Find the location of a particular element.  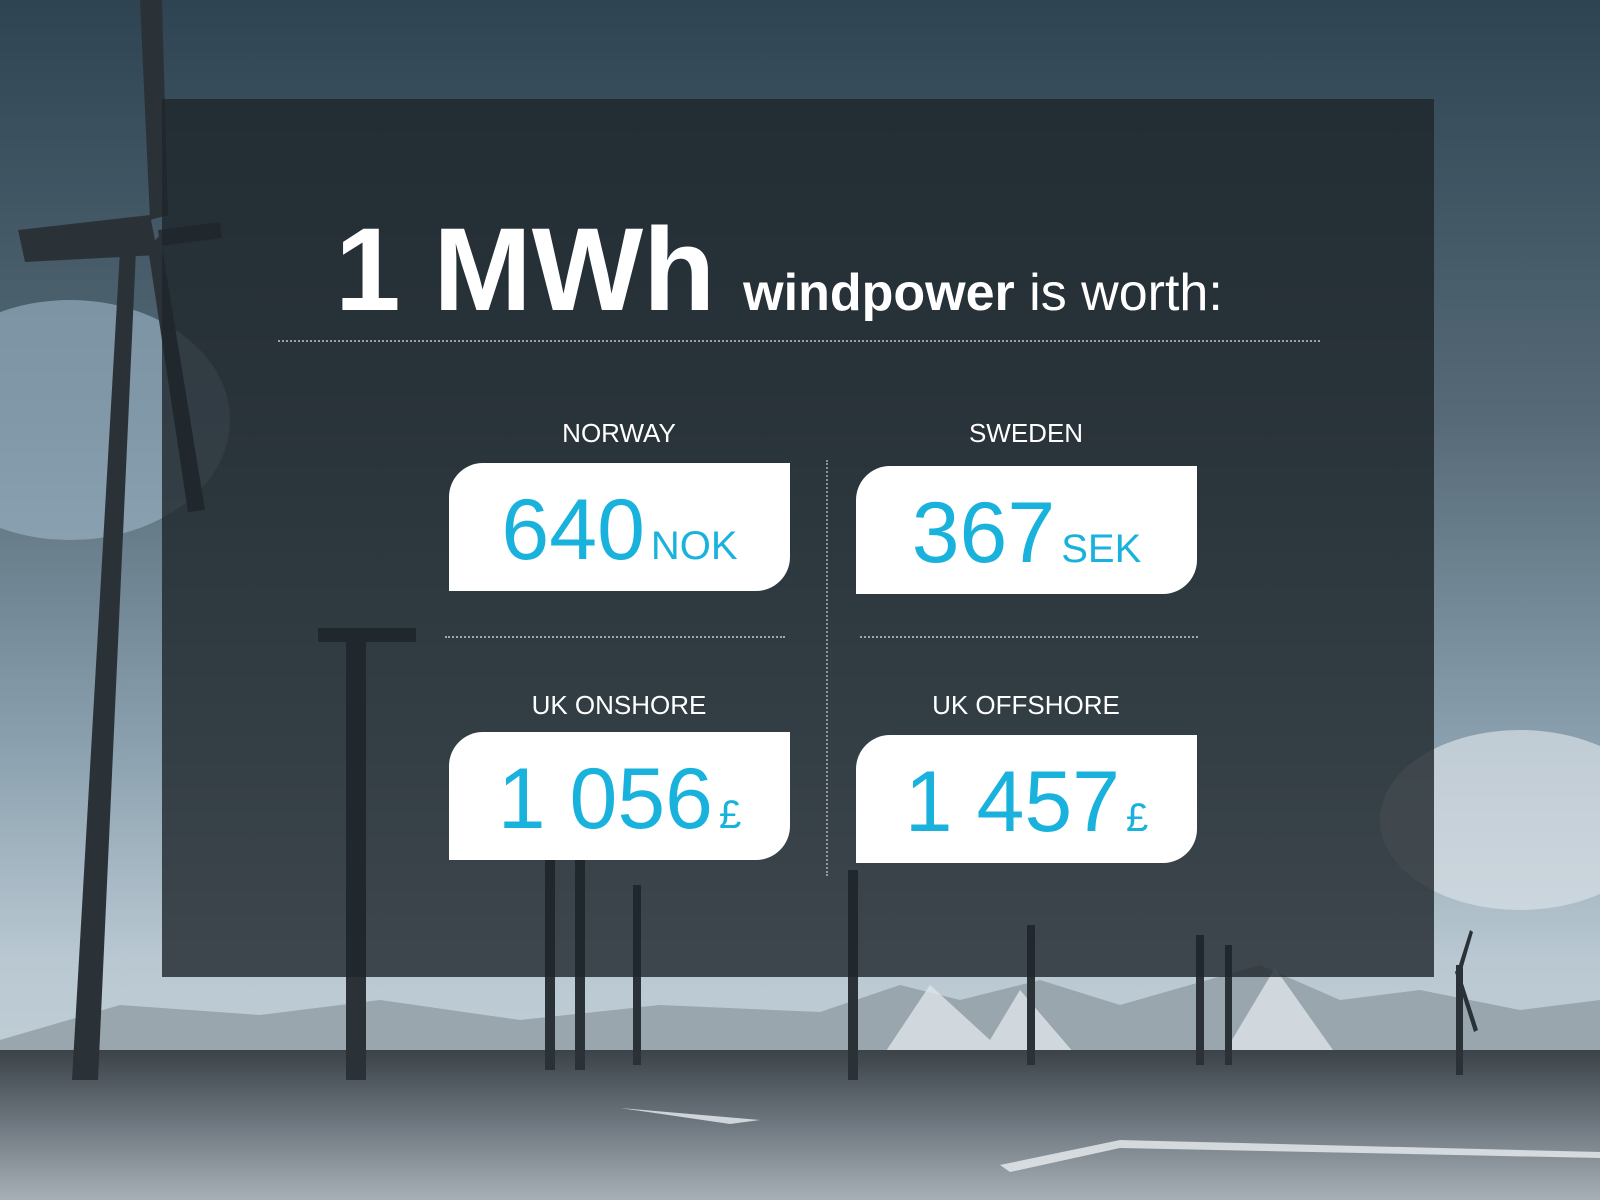

headline-amount: 1 MWh is located at coordinates (525, 270).